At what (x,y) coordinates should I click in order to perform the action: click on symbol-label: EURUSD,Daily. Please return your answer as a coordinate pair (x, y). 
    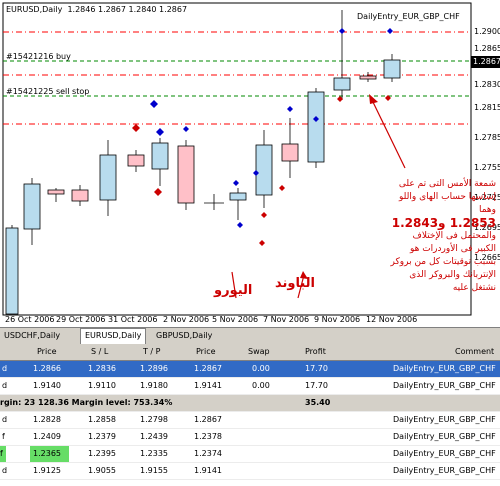
    Looking at the image, I should click on (34, 9).